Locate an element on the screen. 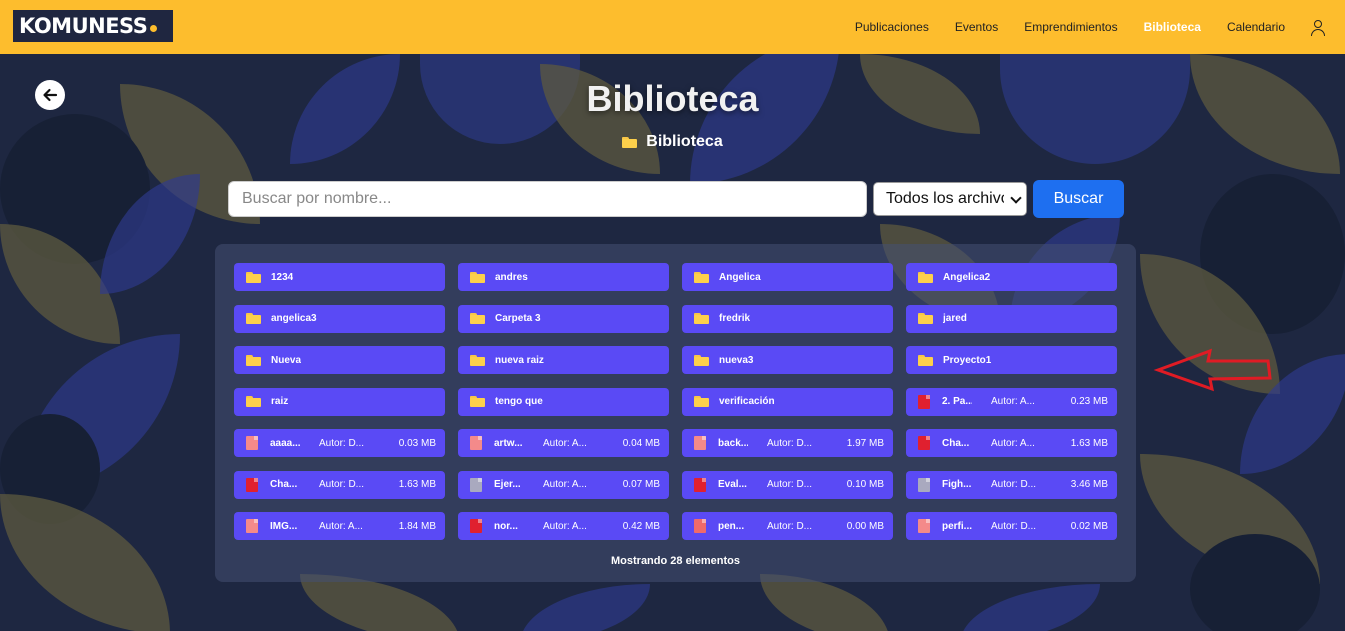 This screenshot has width=1345, height=631. file-item: Cha... Autor: D... 1.63 MB is located at coordinates (339, 484).